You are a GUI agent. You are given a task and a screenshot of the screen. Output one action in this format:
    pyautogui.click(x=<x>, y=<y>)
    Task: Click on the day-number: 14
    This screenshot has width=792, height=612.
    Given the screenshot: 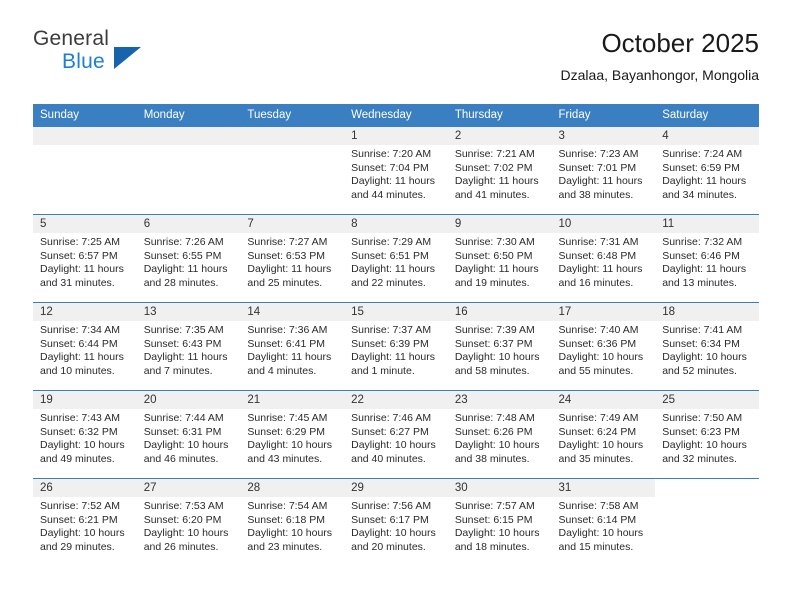 What is the action you would take?
    pyautogui.click(x=292, y=312)
    